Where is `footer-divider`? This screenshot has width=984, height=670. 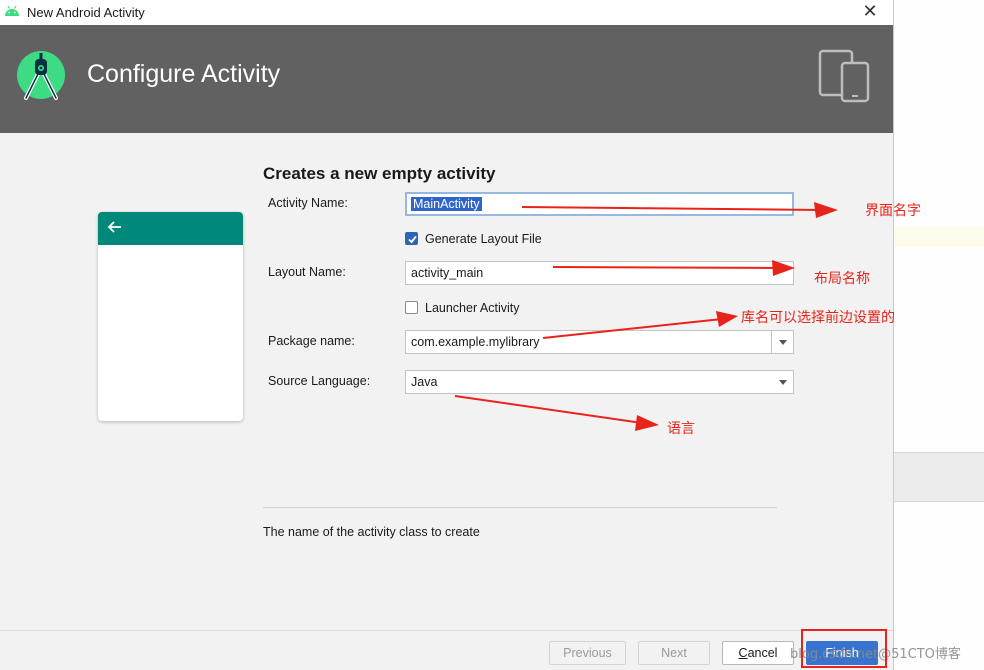
footer-divider is located at coordinates (446, 630).